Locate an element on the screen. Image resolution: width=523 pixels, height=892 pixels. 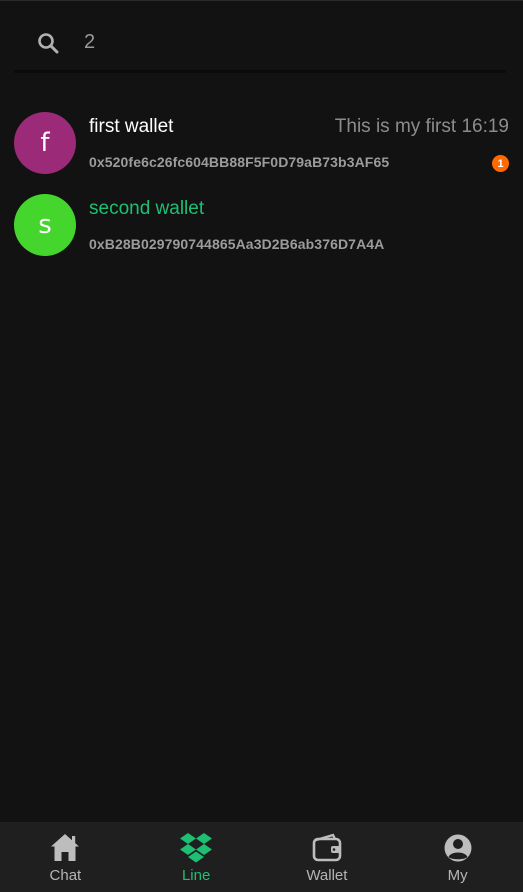
unread-badge: 1 is located at coordinates (500, 163).